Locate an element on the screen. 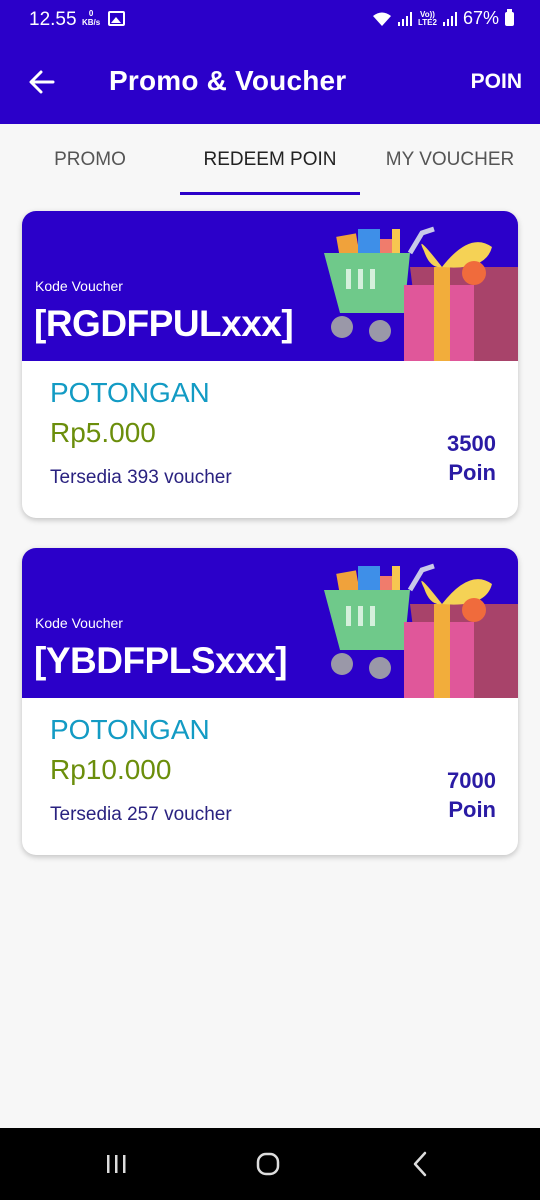 The width and height of the screenshot is (540, 1200). voucher-amount: Rp10.000 is located at coordinates (111, 769).